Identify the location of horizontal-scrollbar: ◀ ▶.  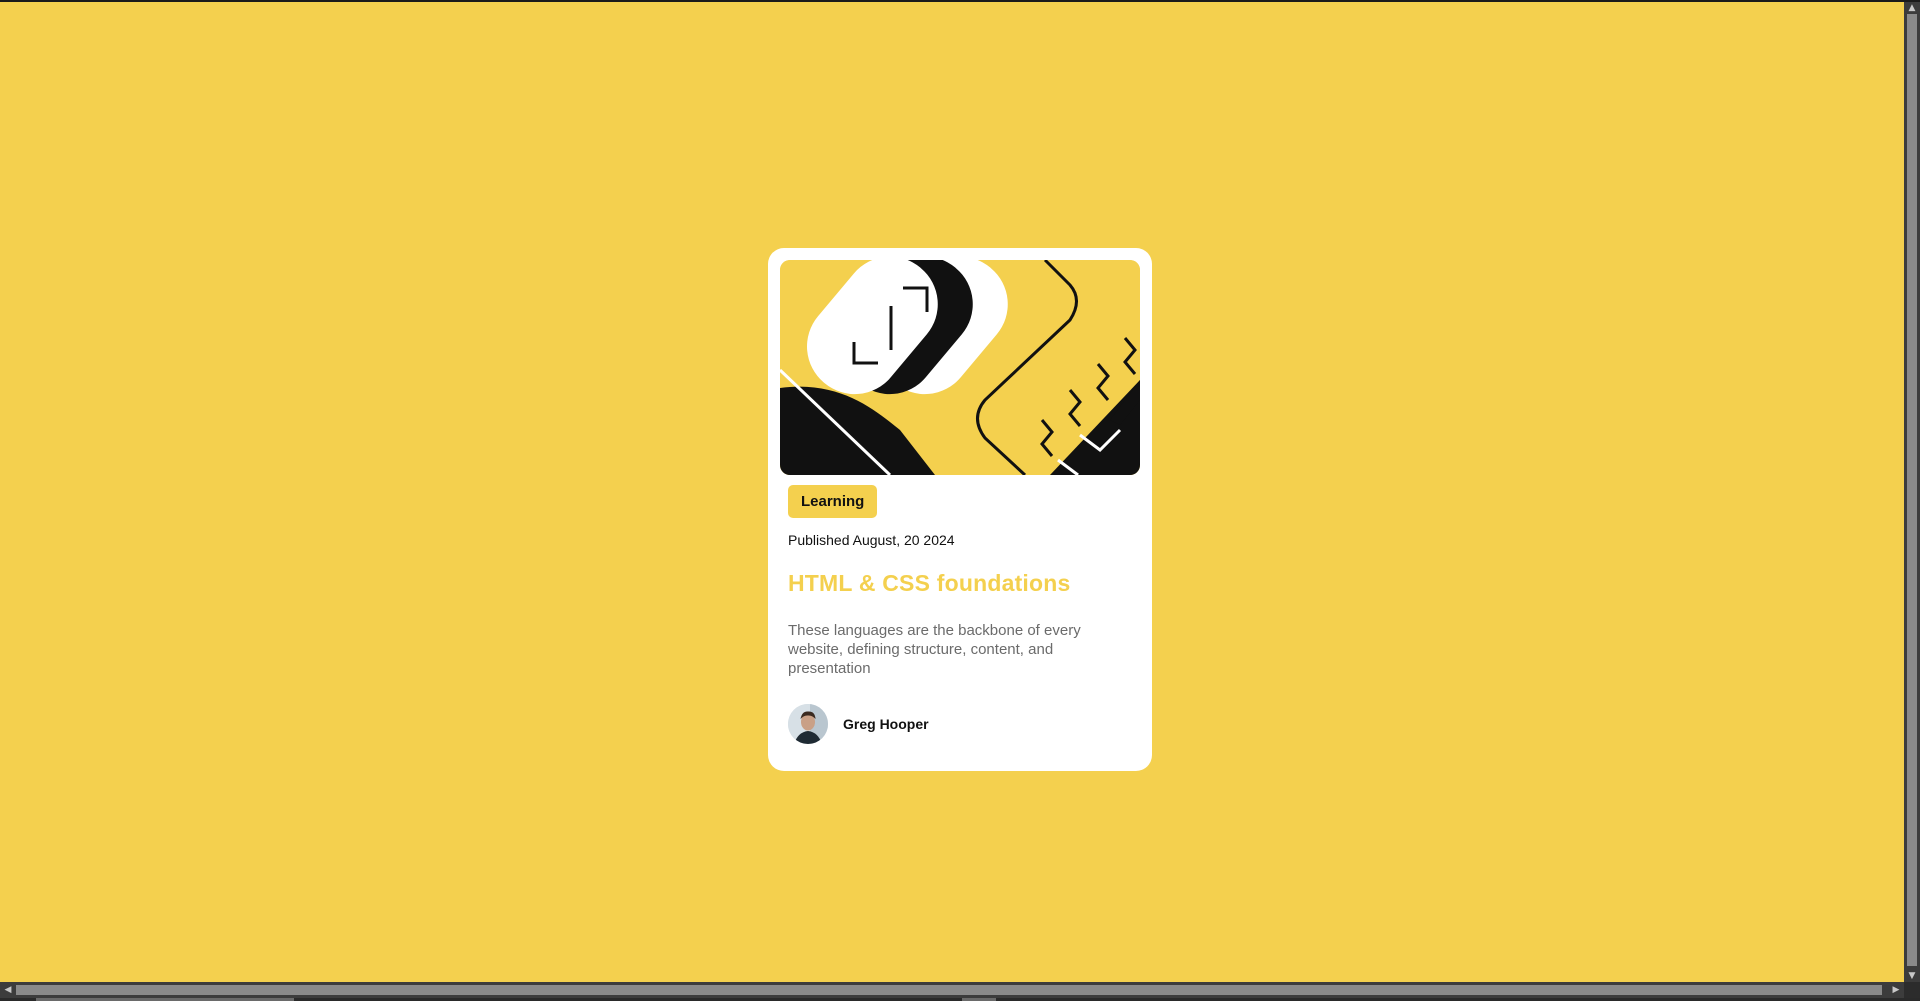
(952, 990).